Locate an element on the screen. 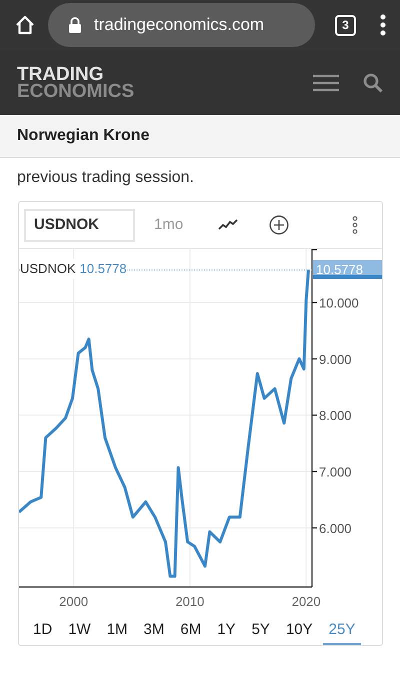 The width and height of the screenshot is (400, 681). y-tick-label: 10.000 is located at coordinates (339, 303).